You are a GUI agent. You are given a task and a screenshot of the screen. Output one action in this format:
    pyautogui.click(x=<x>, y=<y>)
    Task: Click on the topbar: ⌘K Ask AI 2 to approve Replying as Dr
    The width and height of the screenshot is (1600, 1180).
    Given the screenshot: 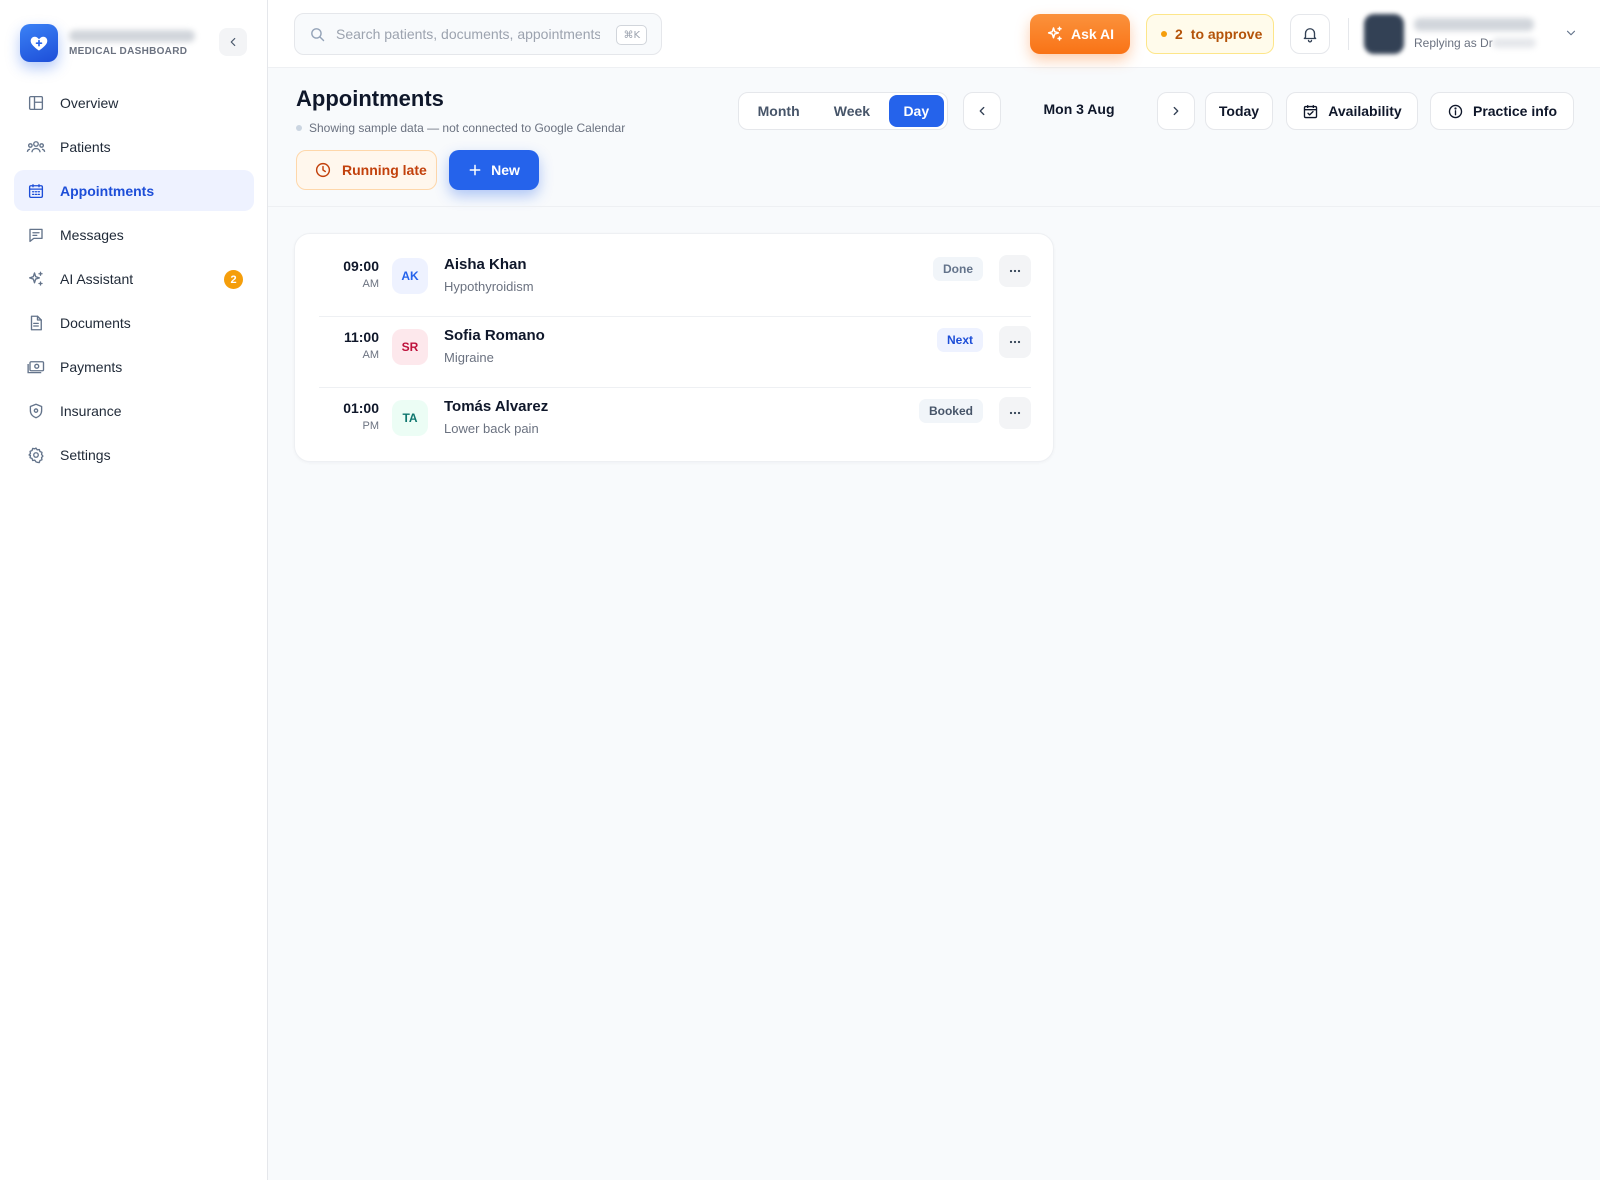 What is the action you would take?
    pyautogui.click(x=934, y=34)
    